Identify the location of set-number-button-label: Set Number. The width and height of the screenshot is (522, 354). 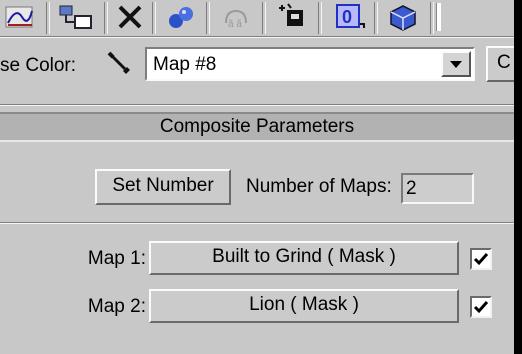
(163, 185).